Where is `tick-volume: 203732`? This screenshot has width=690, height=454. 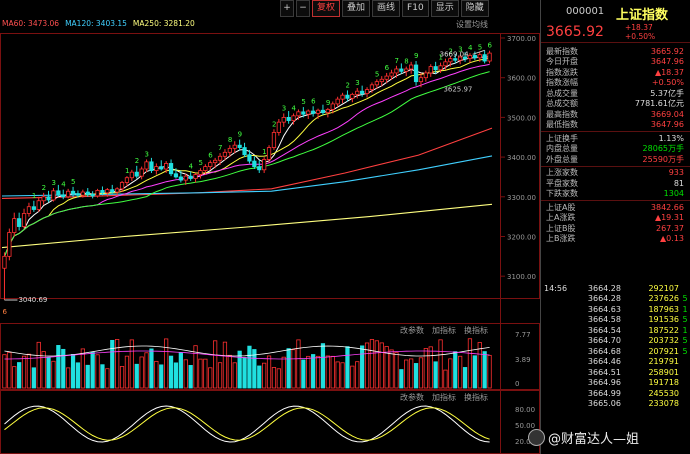
tick-volume: 203732 is located at coordinates (663, 341).